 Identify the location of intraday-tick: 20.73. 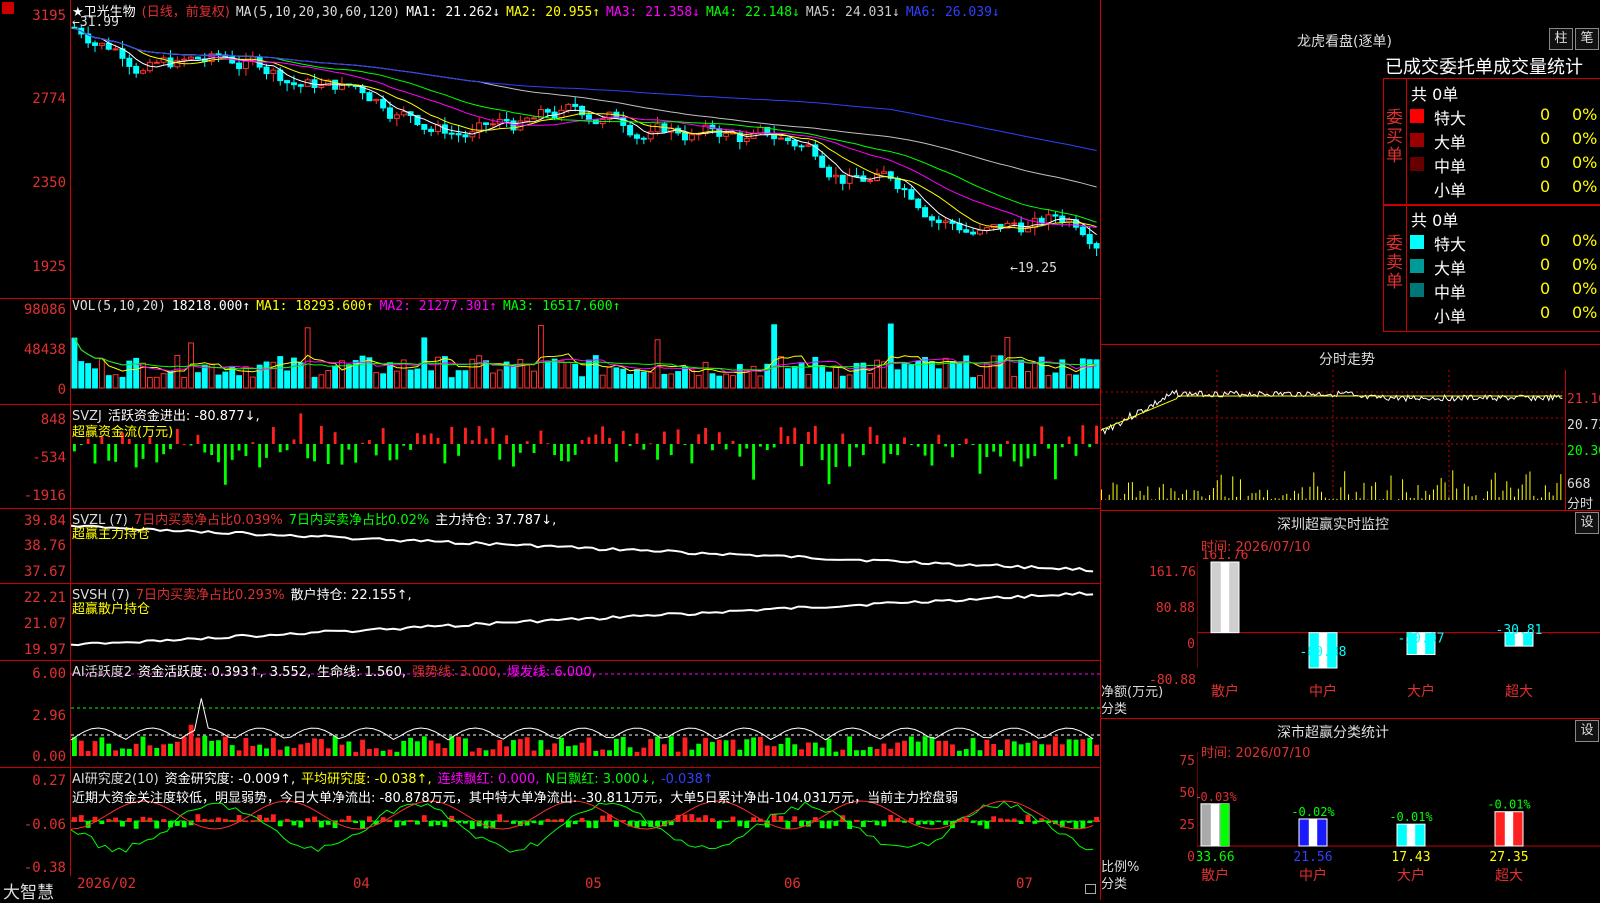
(1583, 425).